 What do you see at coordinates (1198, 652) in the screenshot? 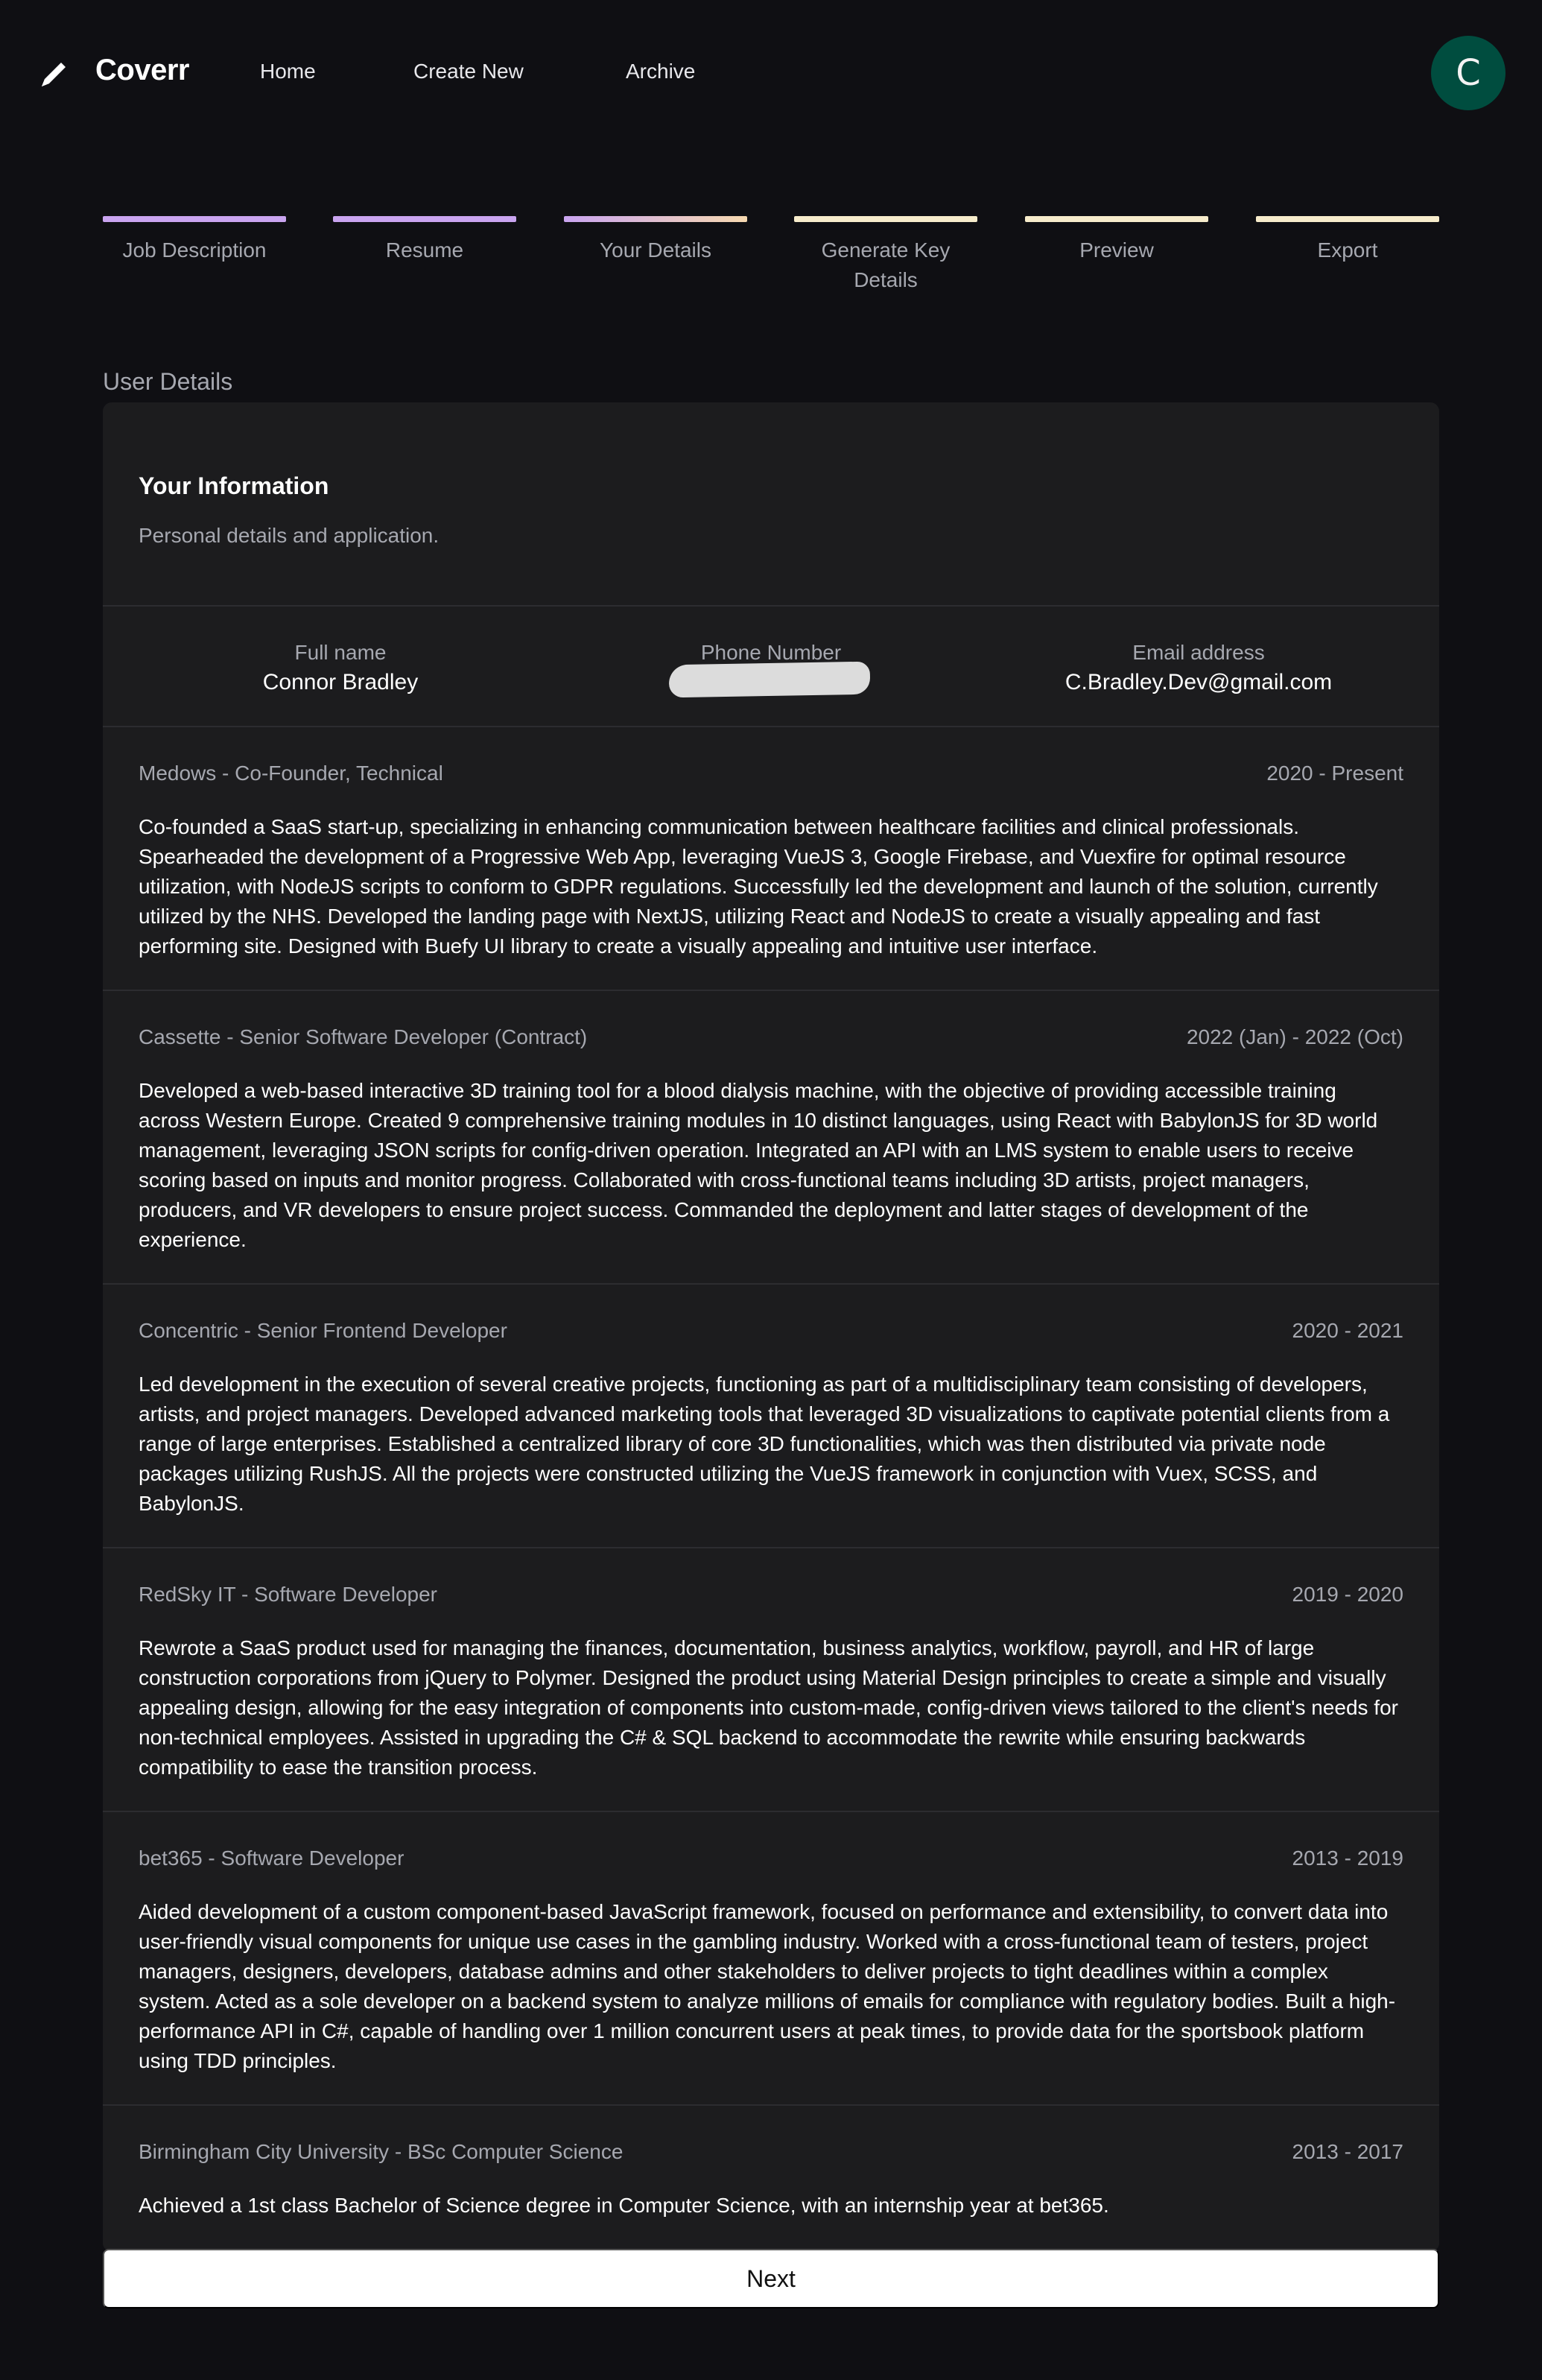
I see `email-label: Email address` at bounding box center [1198, 652].